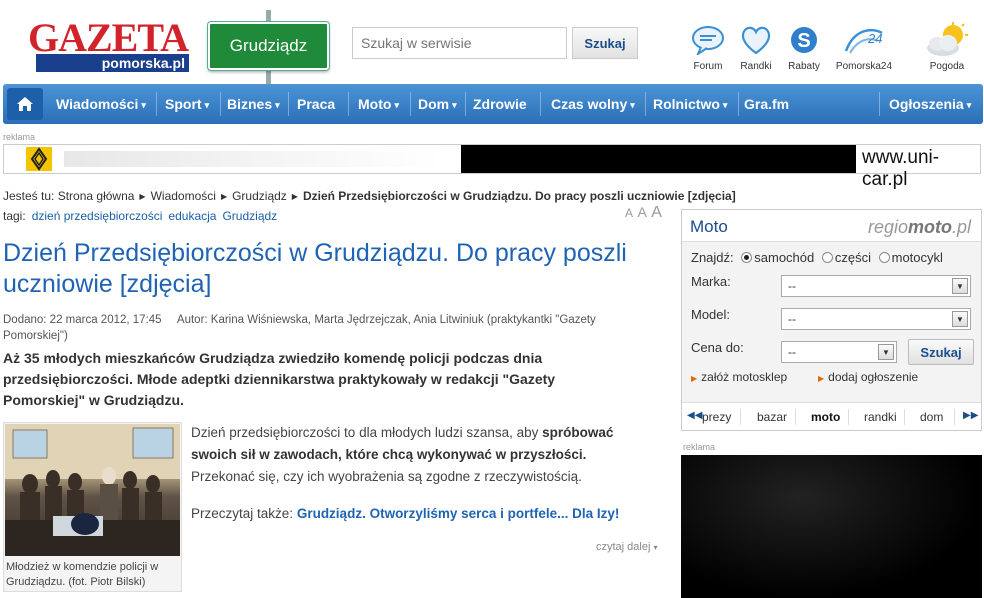 This screenshot has width=984, height=598. Describe the element at coordinates (756, 66) in the screenshot. I see `header-link-label: Randki` at that location.